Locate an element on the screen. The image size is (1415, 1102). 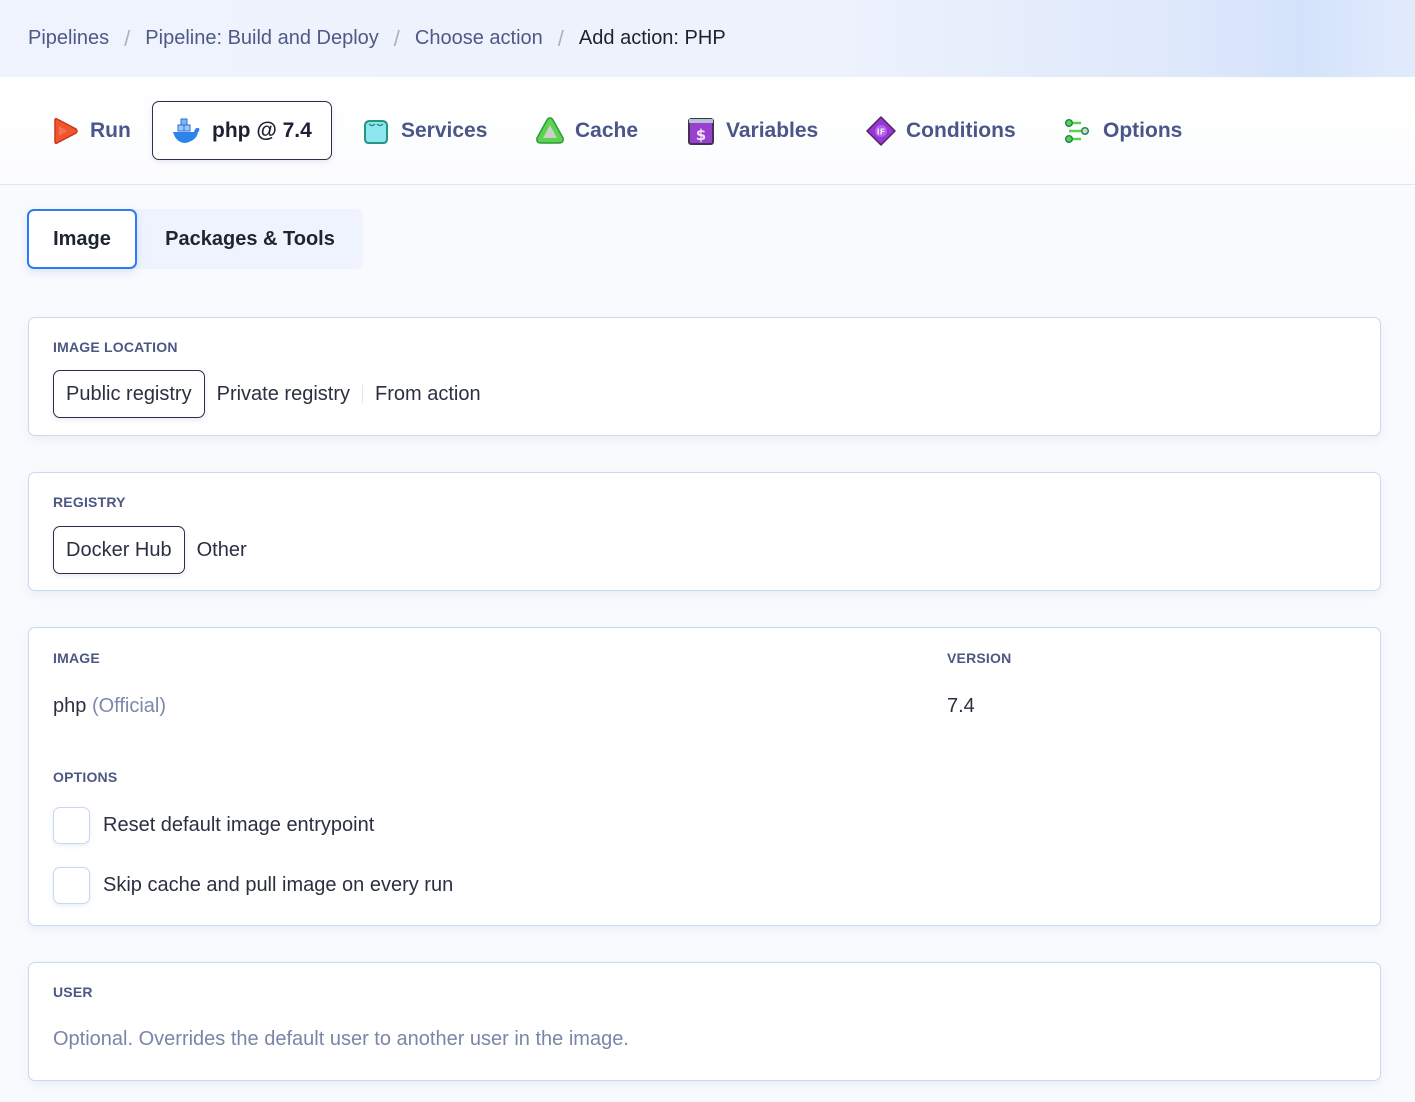
tab-services-label: Services is located at coordinates (444, 130).